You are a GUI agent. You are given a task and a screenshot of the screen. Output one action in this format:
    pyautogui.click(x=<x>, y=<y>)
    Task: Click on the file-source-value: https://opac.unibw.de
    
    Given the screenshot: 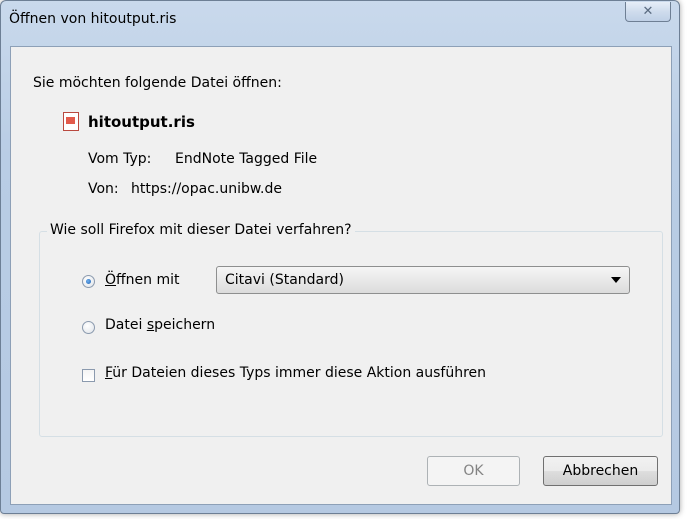 What is the action you would take?
    pyautogui.click(x=206, y=189)
    